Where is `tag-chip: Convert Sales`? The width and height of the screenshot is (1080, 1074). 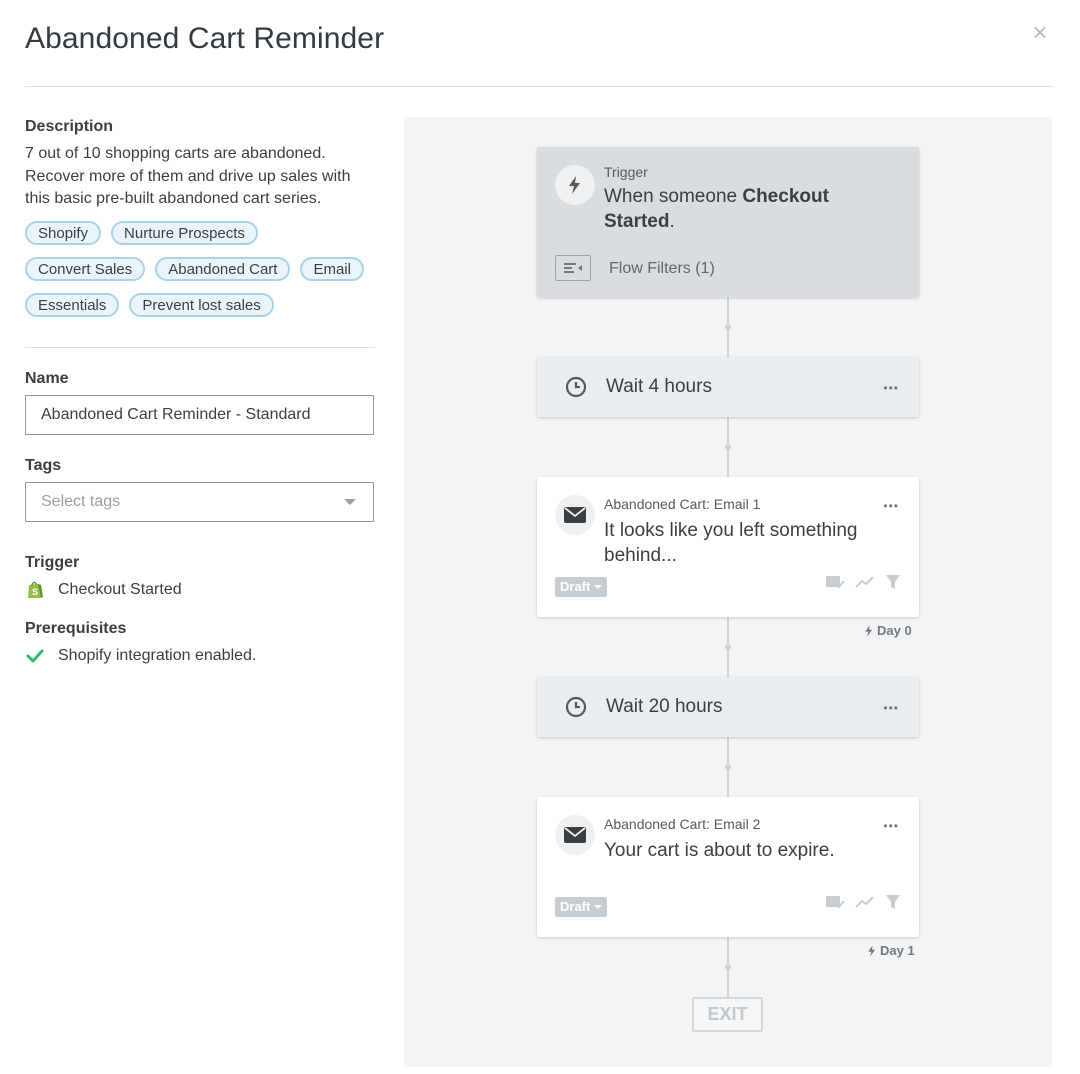
tag-chip: Convert Sales is located at coordinates (85, 268).